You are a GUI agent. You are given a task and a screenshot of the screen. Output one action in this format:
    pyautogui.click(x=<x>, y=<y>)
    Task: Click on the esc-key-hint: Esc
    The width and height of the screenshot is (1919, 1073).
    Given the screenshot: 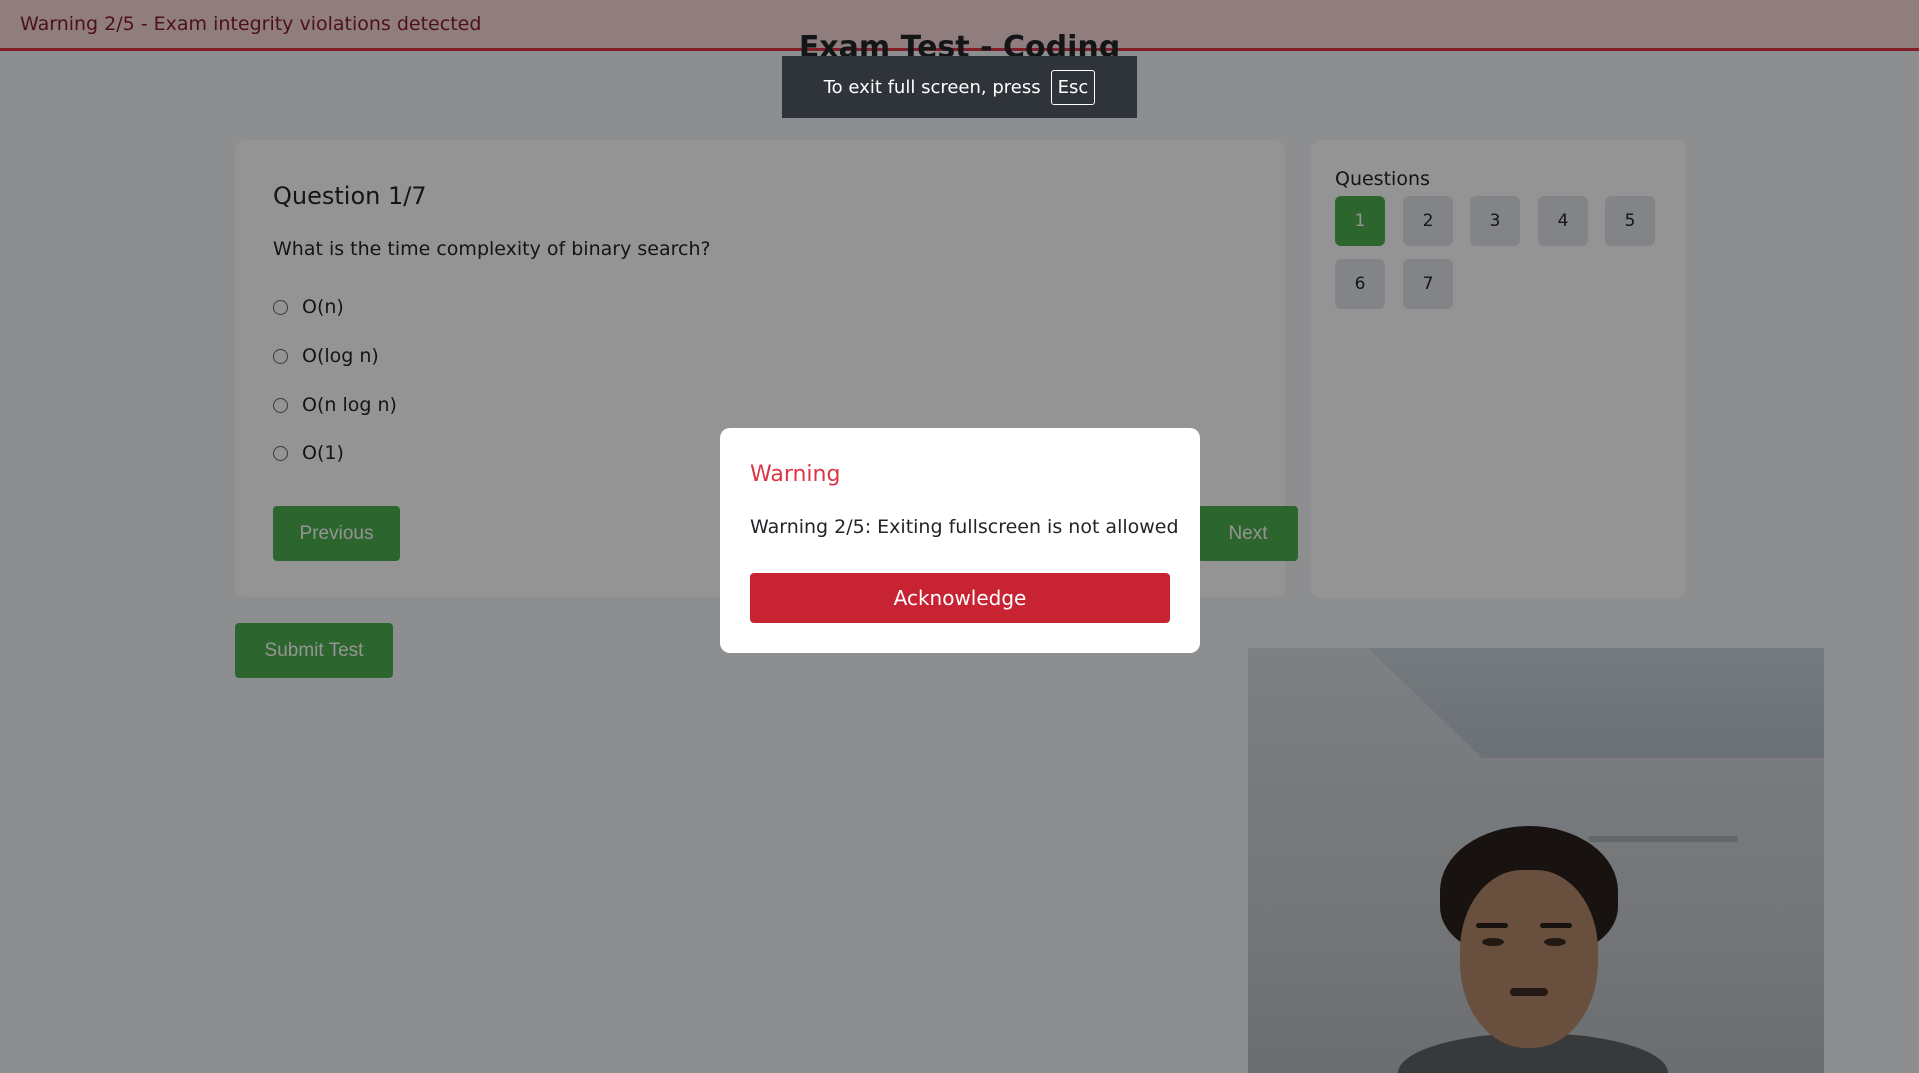 What is the action you would take?
    pyautogui.click(x=1073, y=87)
    